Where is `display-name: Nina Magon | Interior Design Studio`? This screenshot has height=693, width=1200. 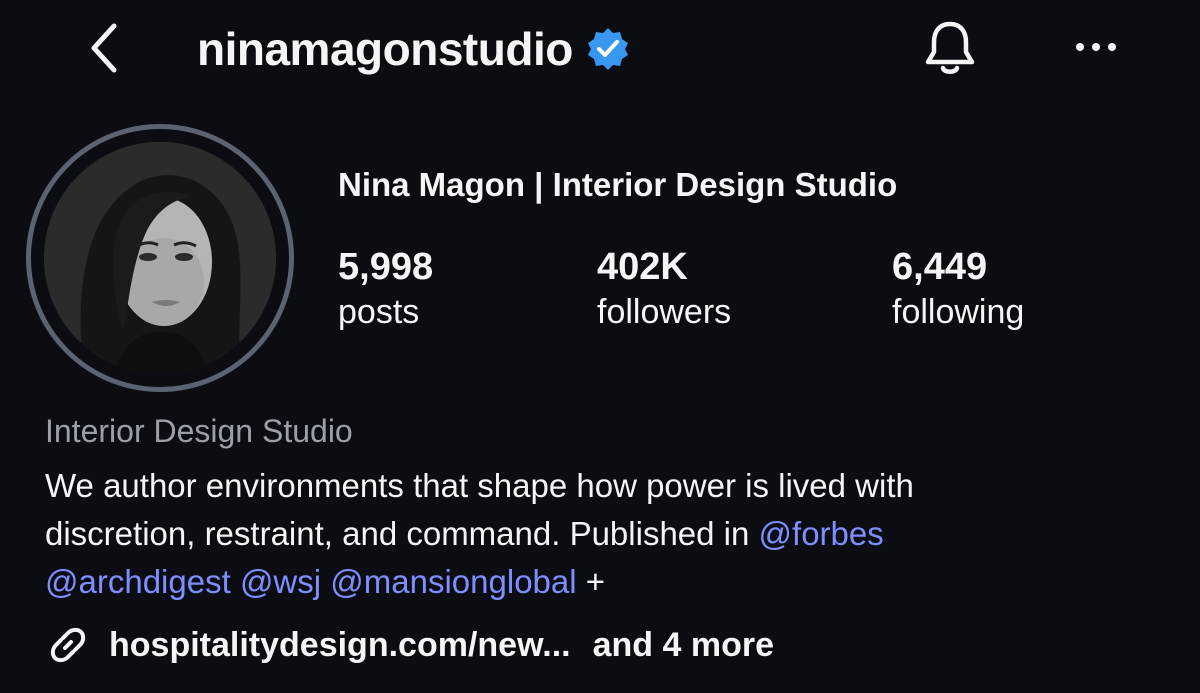 display-name: Nina Magon | Interior Design Studio is located at coordinates (618, 184).